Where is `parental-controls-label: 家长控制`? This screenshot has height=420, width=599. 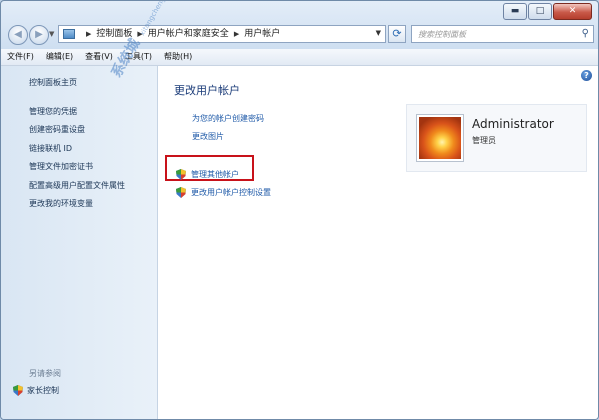 parental-controls-label: 家长控制 is located at coordinates (43, 390).